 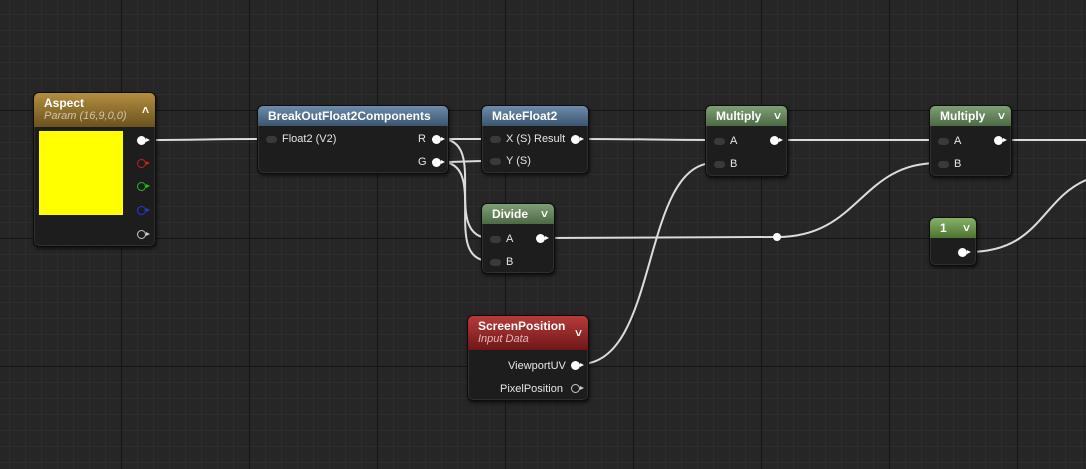 I want to click on wire-viewportuv-to-multiply1-b, so click(x=647, y=263).